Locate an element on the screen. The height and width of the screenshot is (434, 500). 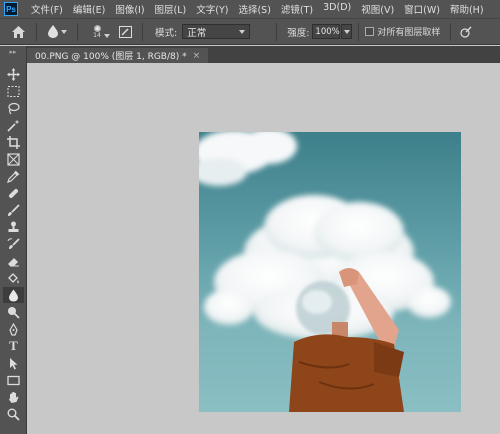
menu-item: 帮助(H) is located at coordinates (467, 9).